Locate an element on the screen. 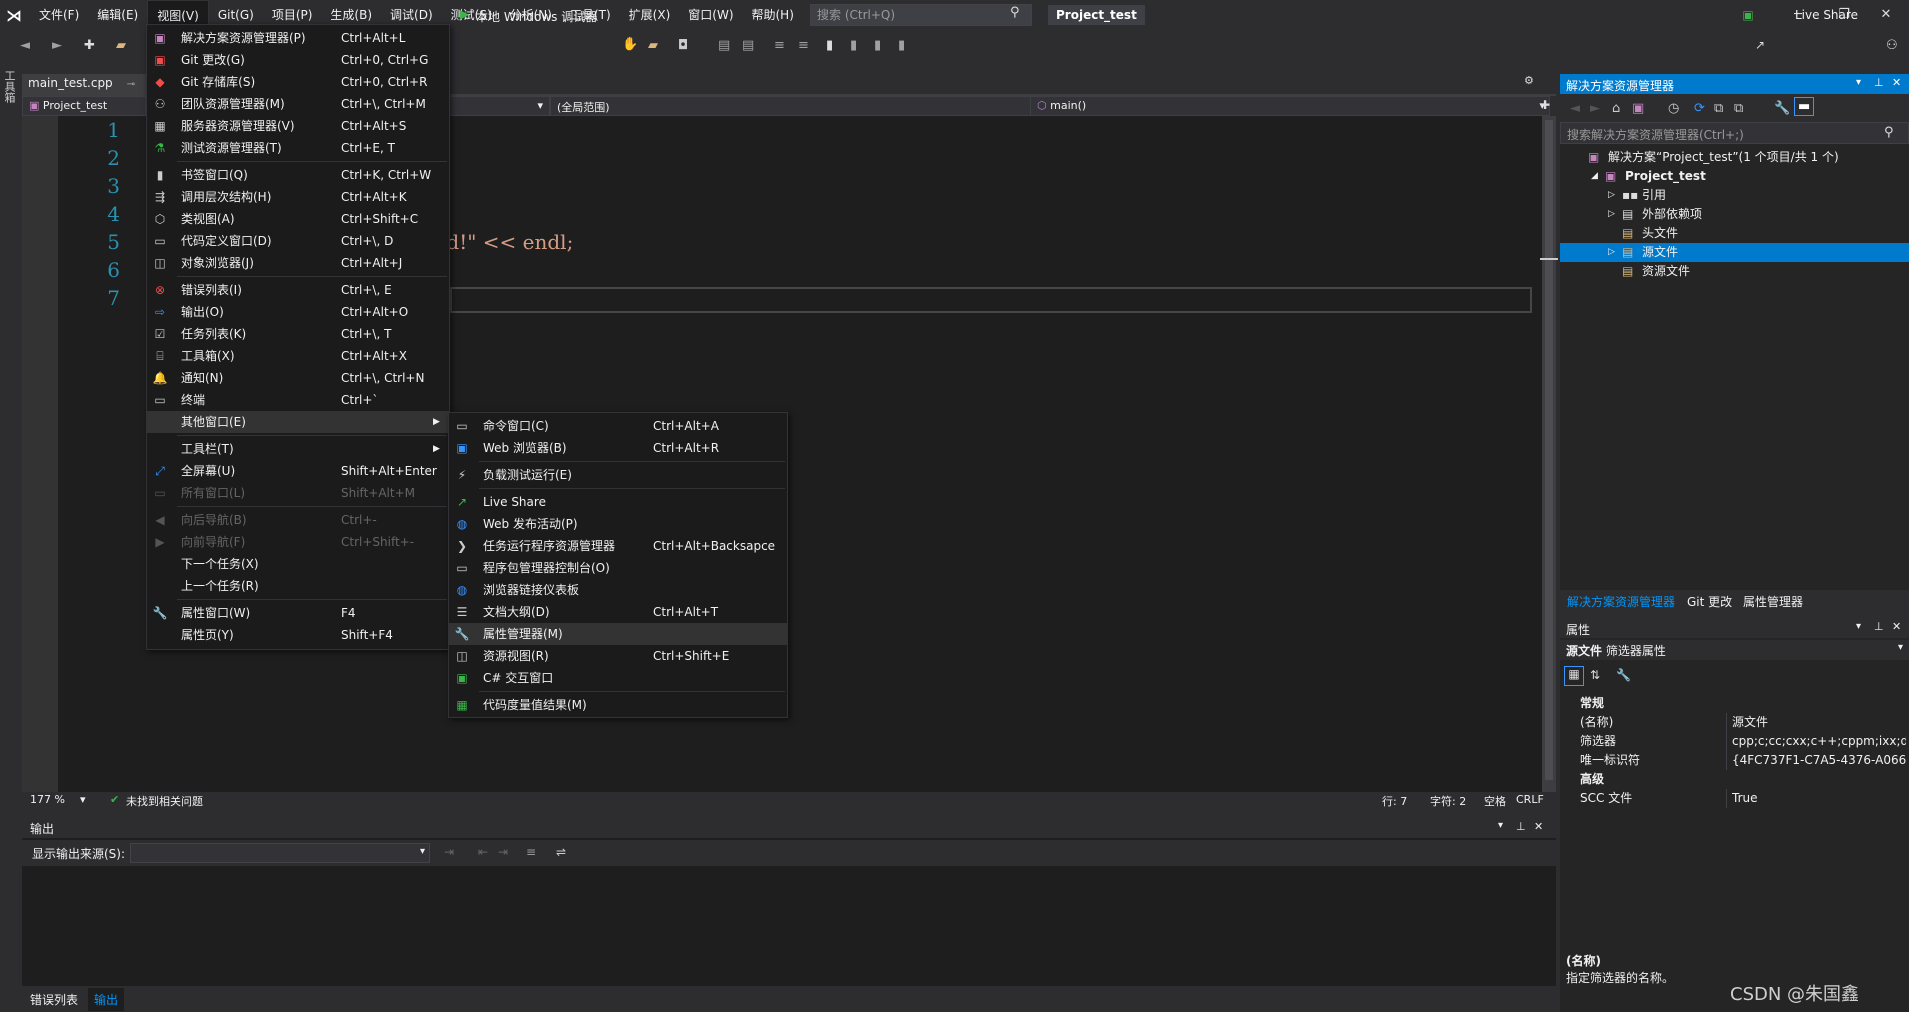 The width and height of the screenshot is (1909, 1012). menu-item: ⚗ 测试资源管理器(T) Ctrl+E, T is located at coordinates (298, 148).